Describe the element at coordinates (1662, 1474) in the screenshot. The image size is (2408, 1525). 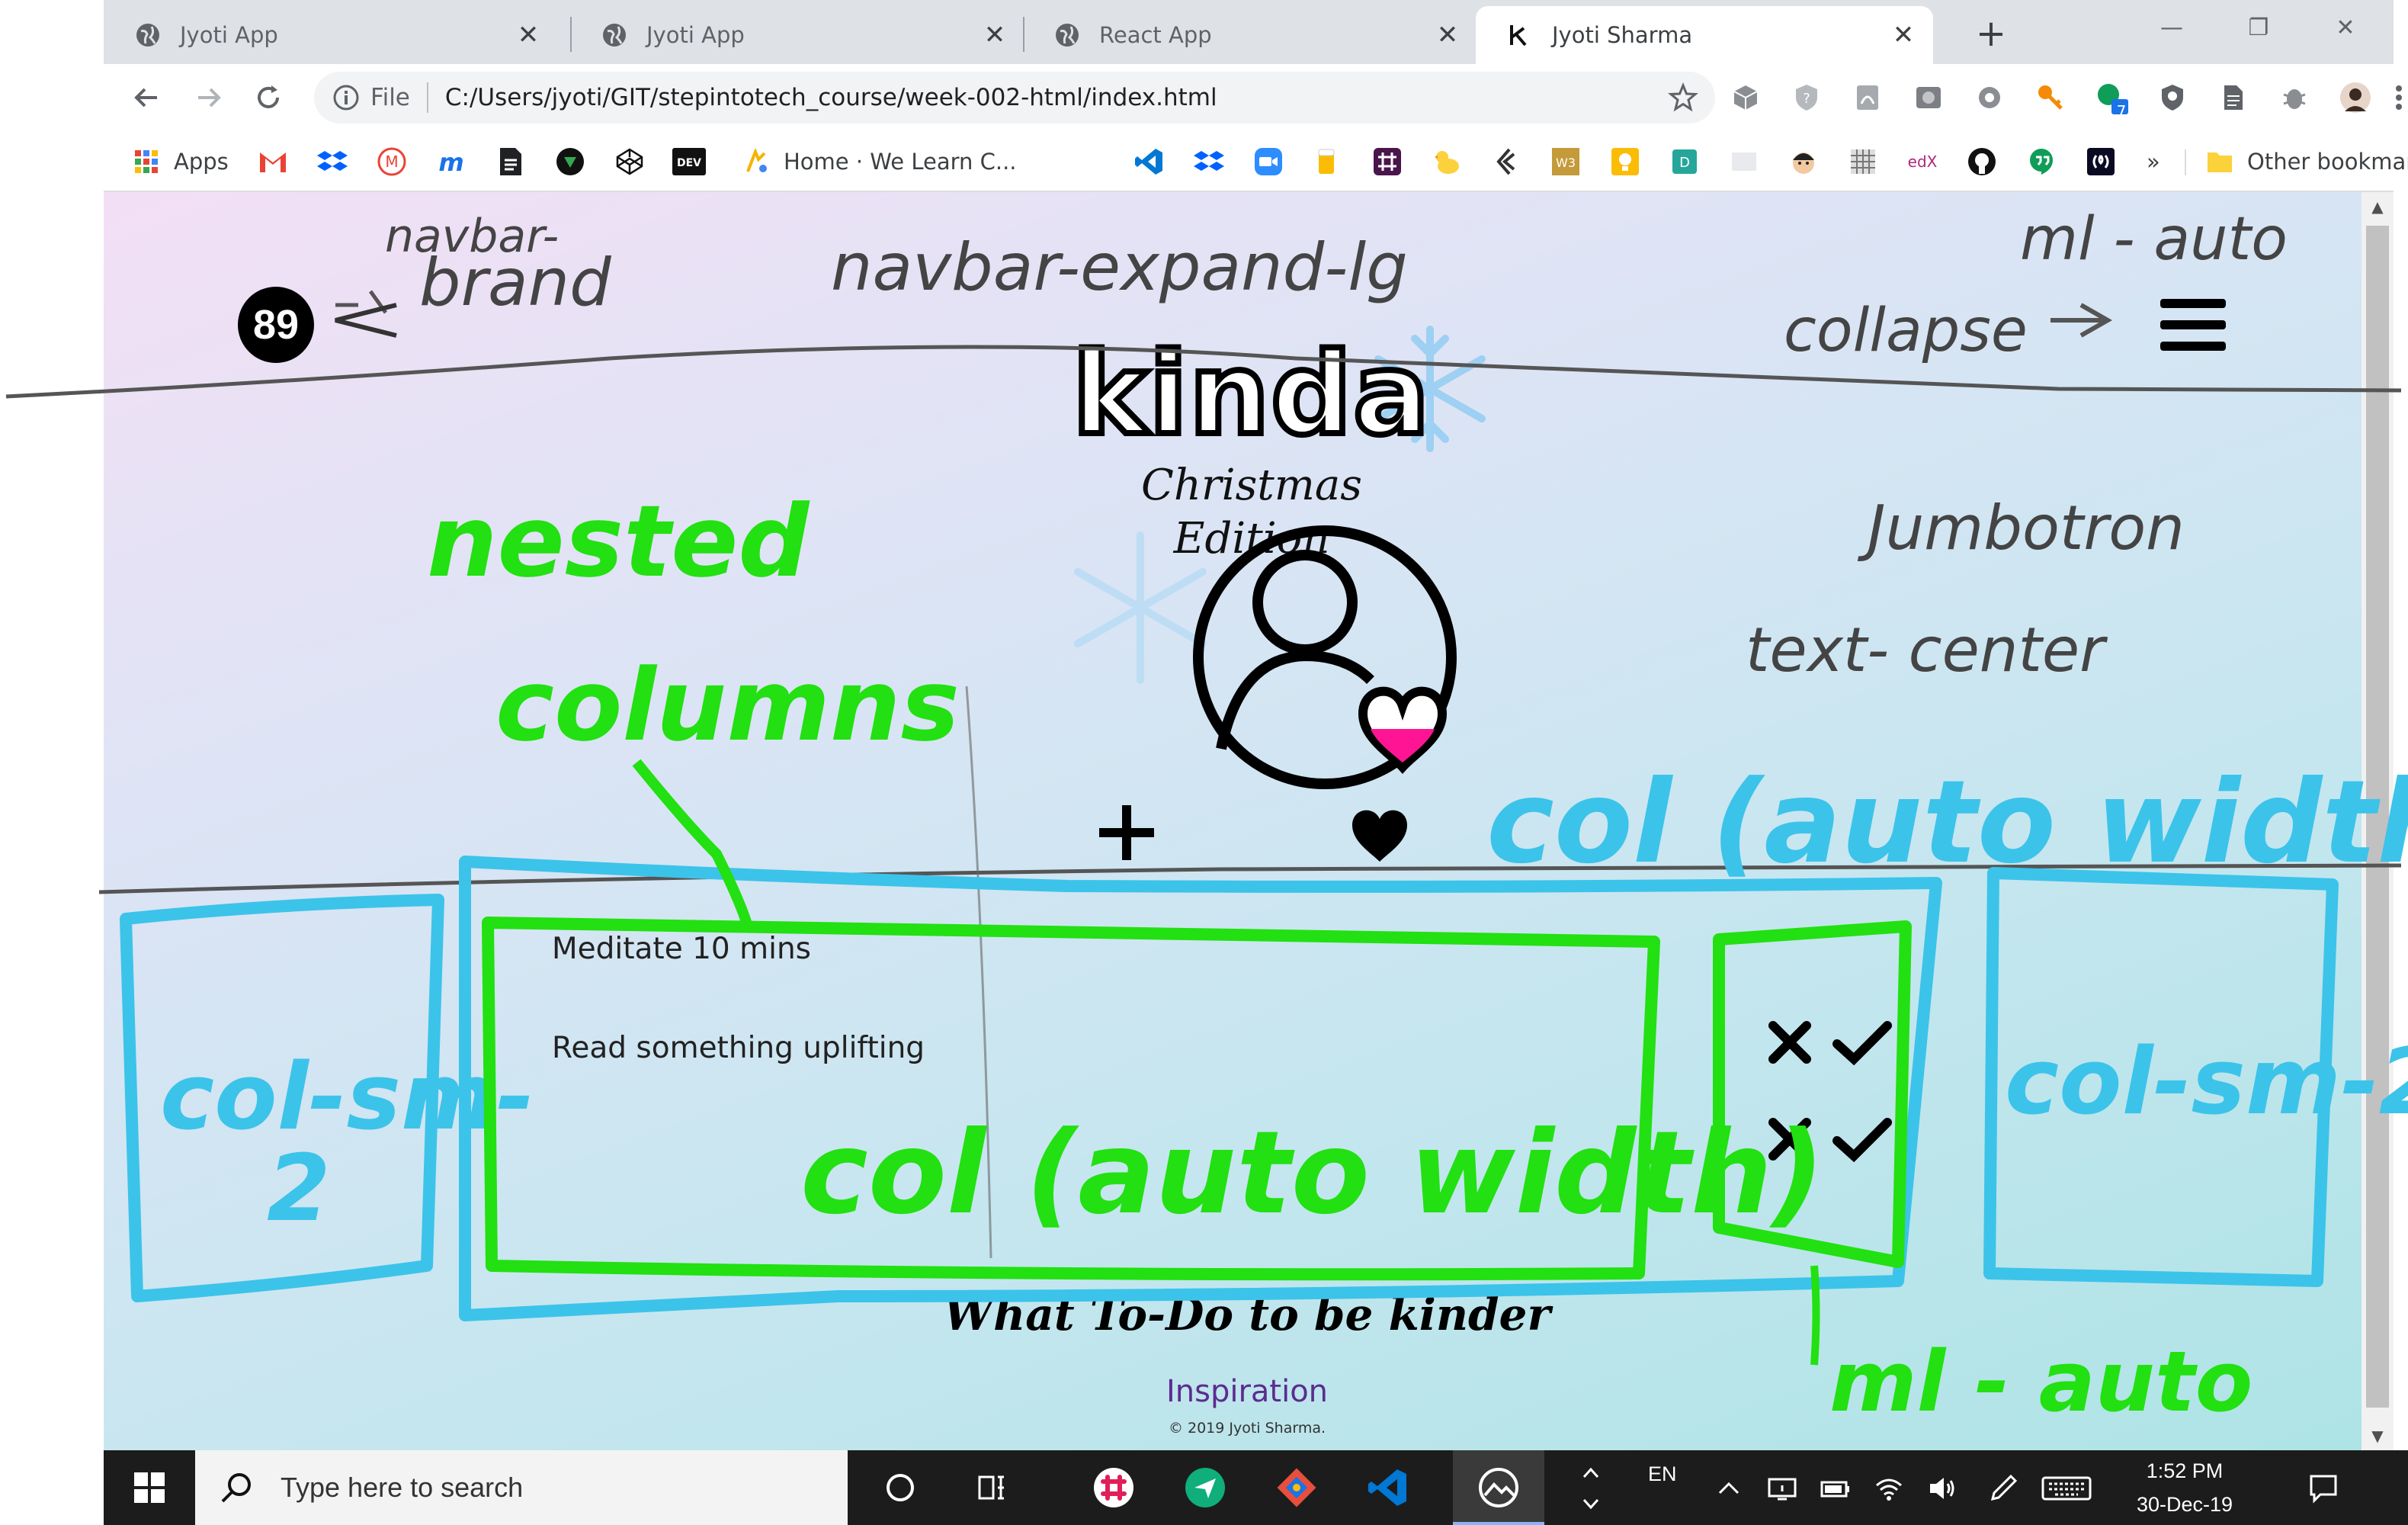
I see `language-indicator: EN` at that location.